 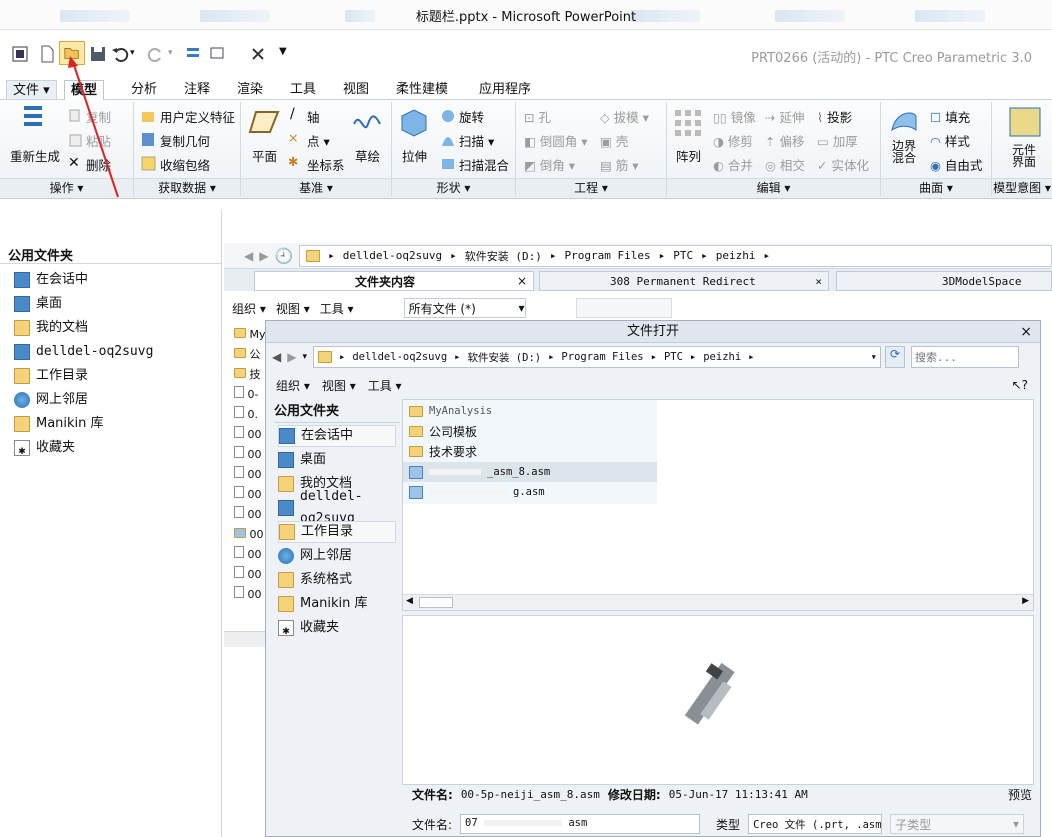 I want to click on tab-annotate: 注释, so click(x=197, y=90).